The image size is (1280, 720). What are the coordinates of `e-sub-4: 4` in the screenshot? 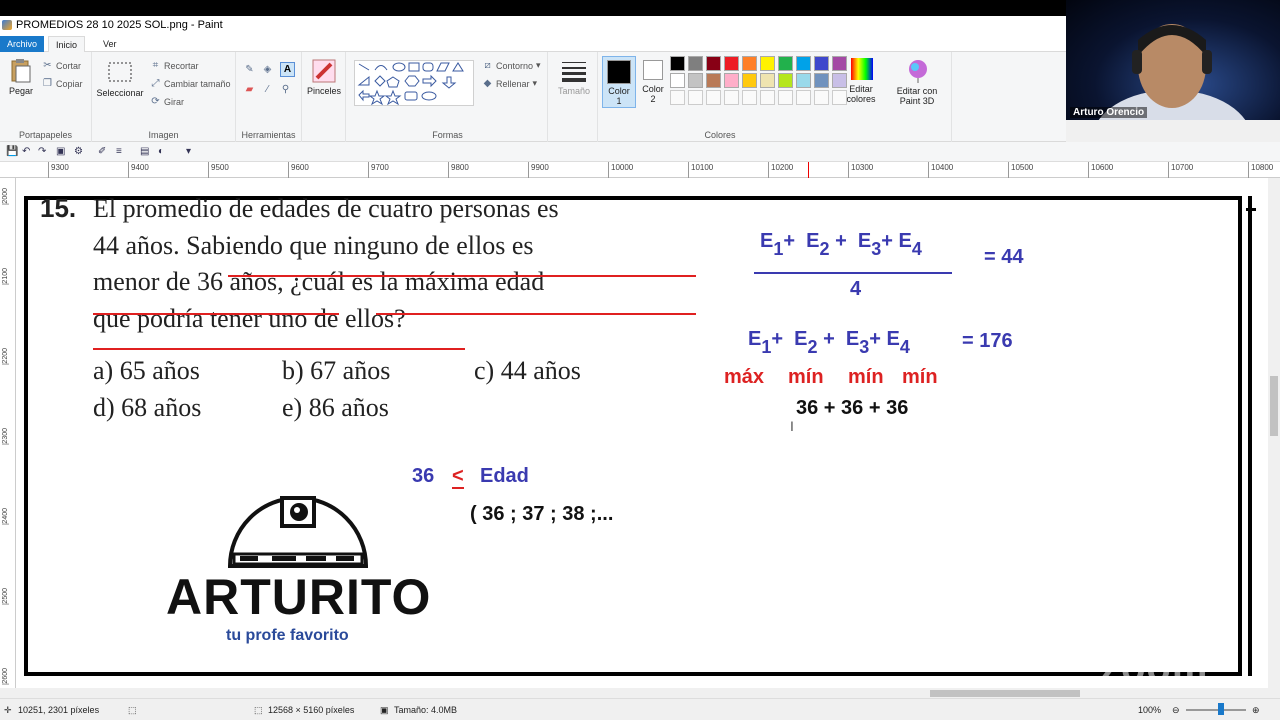 It's located at (904, 347).